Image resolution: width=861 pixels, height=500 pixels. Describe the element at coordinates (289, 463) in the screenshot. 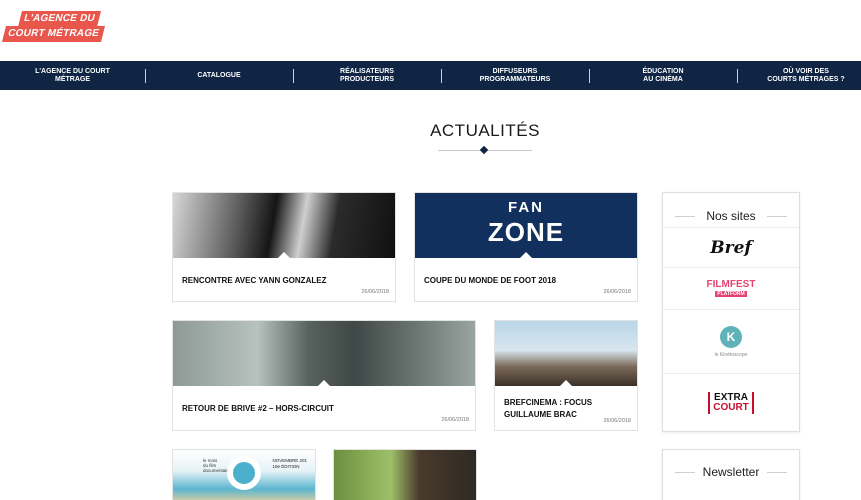

I see `doc-edition-text: NOVEMBRE 201 19e ÉDITION` at that location.